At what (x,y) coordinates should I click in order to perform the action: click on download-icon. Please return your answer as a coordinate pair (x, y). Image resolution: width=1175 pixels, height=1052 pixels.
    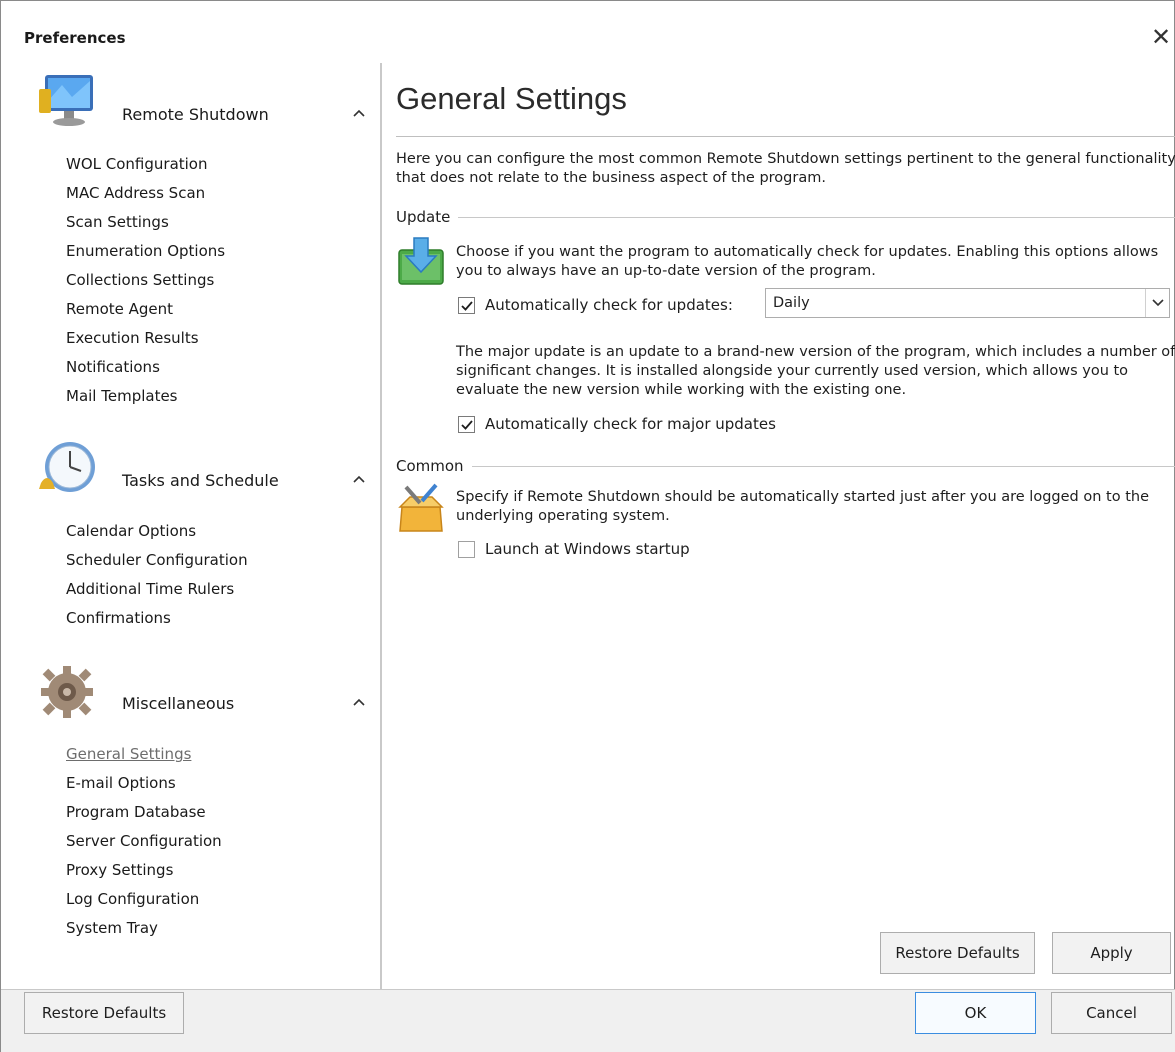
    Looking at the image, I should click on (421, 261).